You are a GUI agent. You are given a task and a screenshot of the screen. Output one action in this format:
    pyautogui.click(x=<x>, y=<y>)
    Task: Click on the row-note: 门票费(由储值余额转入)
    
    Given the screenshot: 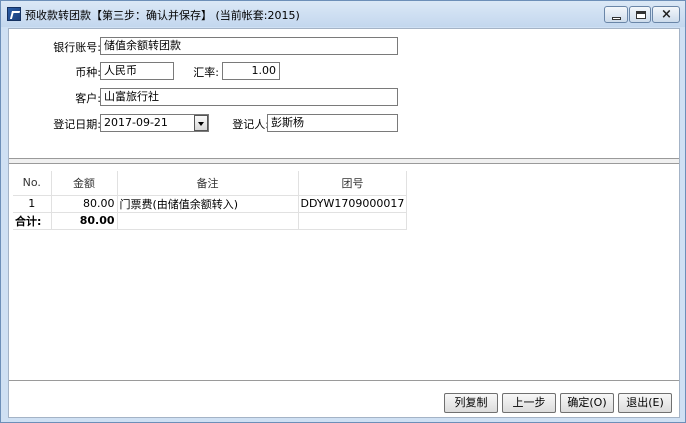 What is the action you would take?
    pyautogui.click(x=208, y=204)
    